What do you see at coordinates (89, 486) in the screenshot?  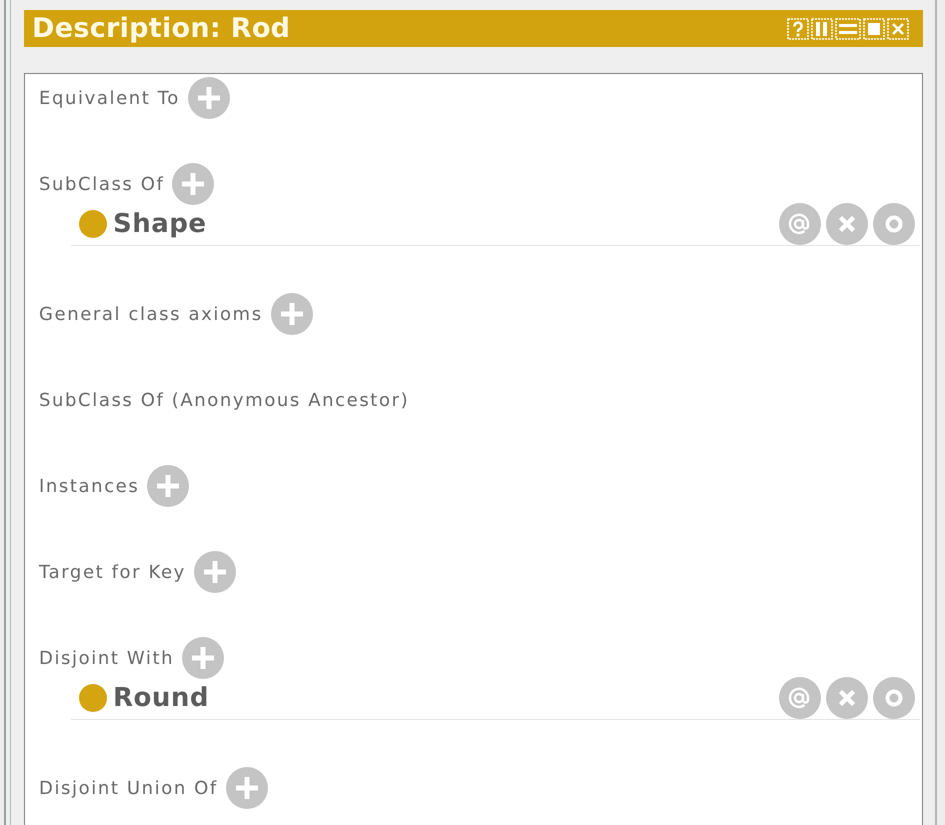 I see `section-label: Instances` at bounding box center [89, 486].